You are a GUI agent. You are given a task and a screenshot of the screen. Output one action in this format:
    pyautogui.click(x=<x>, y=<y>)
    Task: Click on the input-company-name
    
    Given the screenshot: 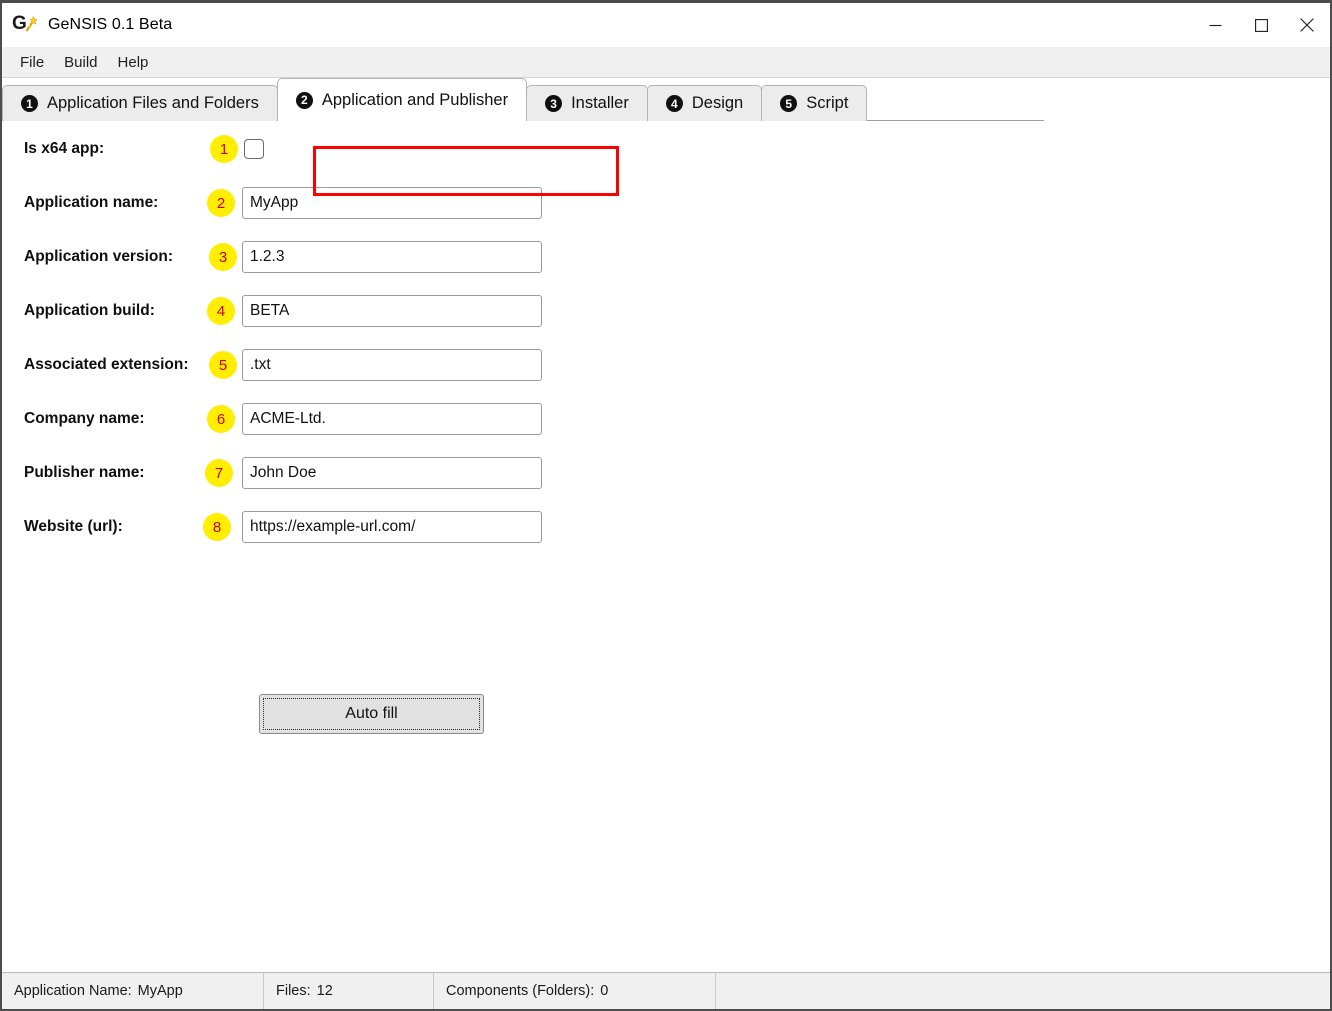 What is the action you would take?
    pyautogui.click(x=392, y=419)
    